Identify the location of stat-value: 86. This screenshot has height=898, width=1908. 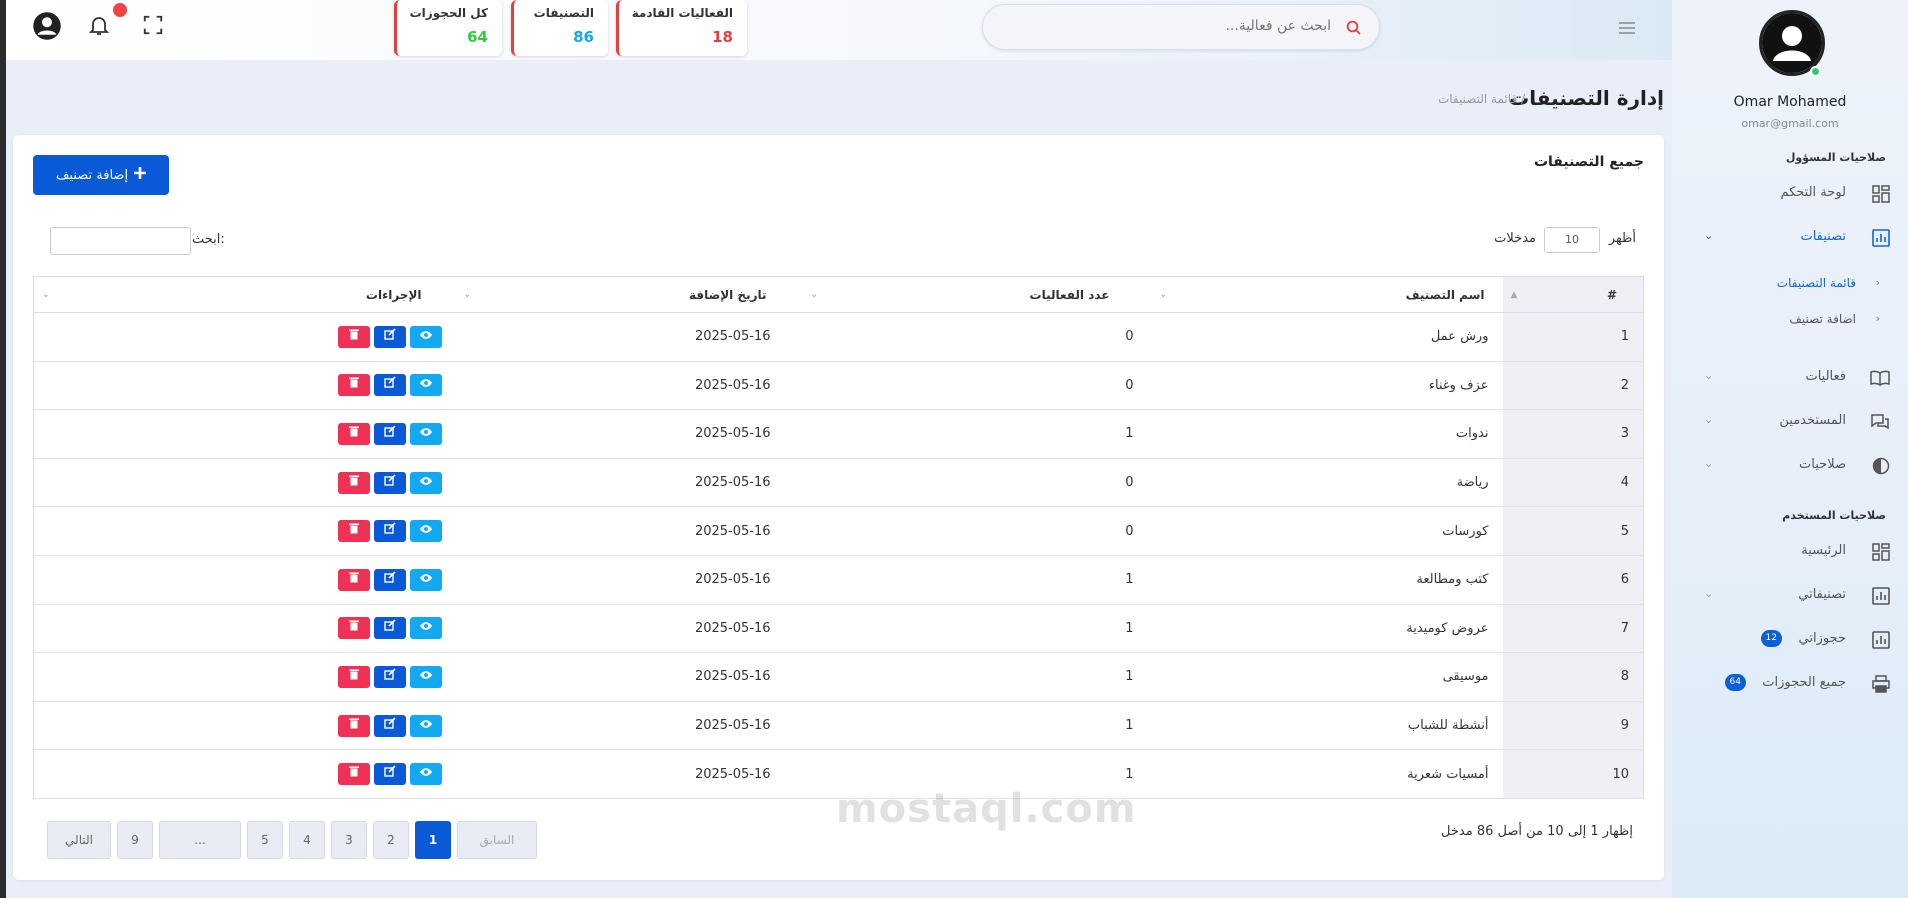
(583, 37).